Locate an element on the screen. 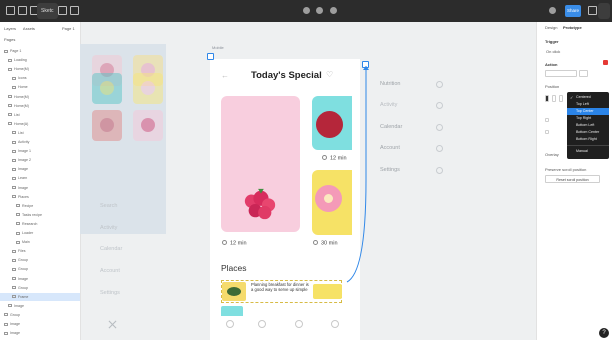 This screenshot has width=612, height=340. nav-settings: Settings is located at coordinates (390, 170).